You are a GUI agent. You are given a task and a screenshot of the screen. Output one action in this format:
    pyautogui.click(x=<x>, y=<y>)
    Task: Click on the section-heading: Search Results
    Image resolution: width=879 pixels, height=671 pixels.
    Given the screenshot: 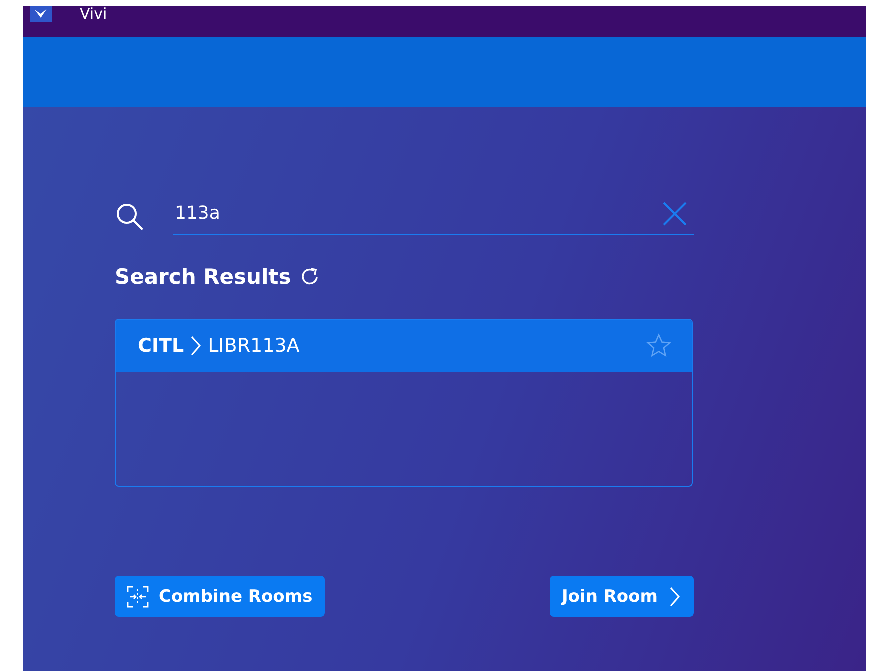 What is the action you would take?
    pyautogui.click(x=203, y=277)
    